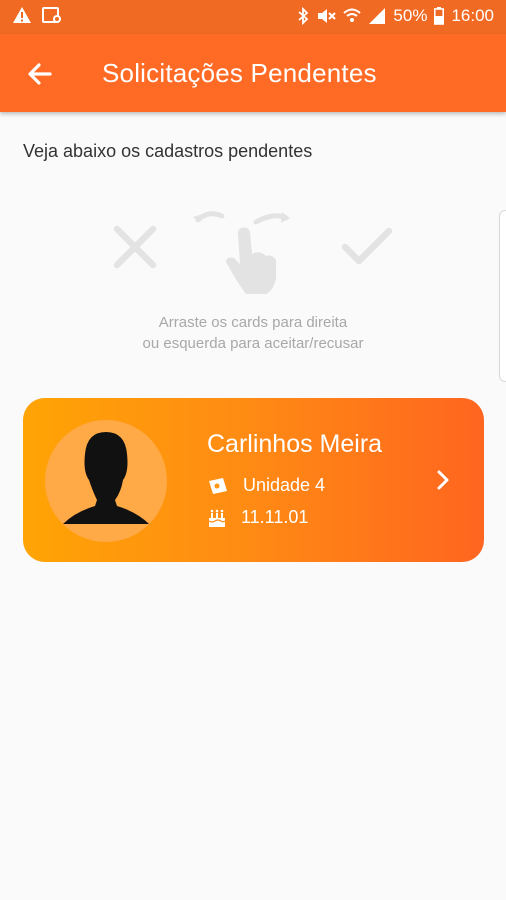 Image resolution: width=506 pixels, height=900 pixels. I want to click on page-title: Solicitações Pendentes, so click(239, 73).